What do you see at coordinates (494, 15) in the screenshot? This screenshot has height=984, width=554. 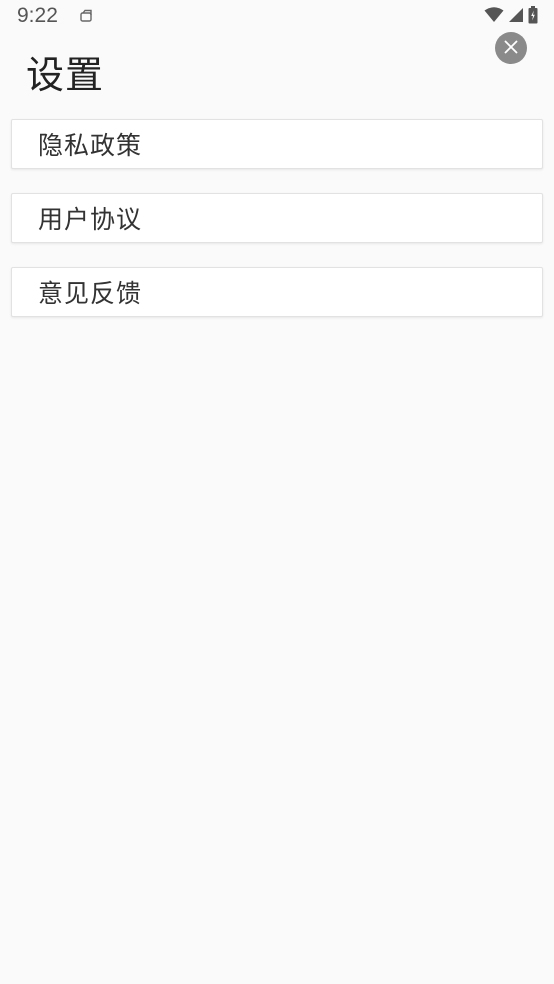 I see `wifi-icon` at bounding box center [494, 15].